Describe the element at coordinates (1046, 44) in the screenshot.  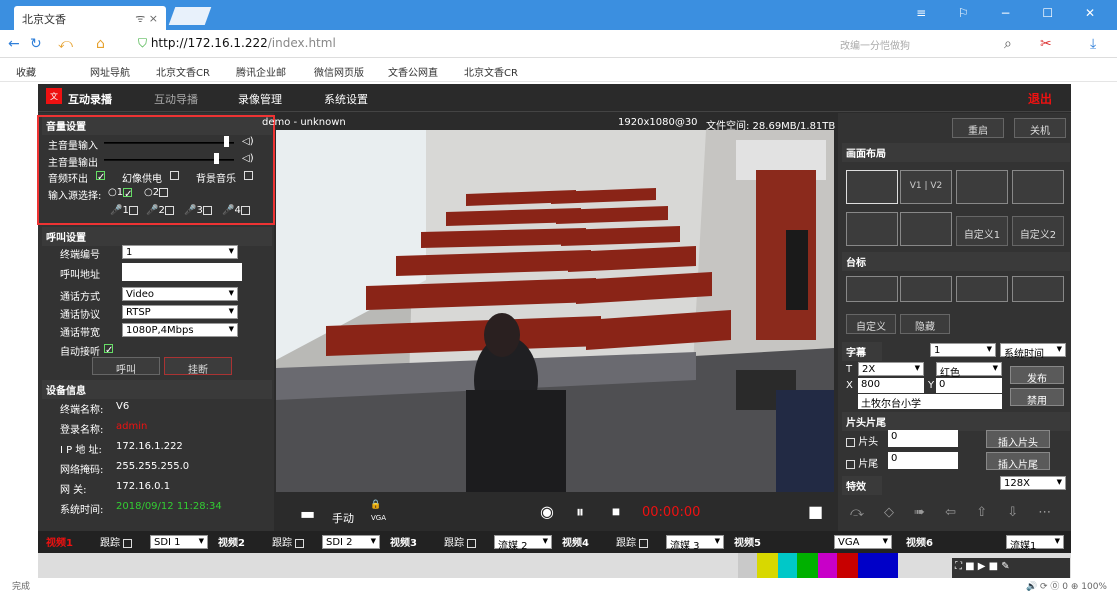
I see `scissors-icon: ✂` at that location.